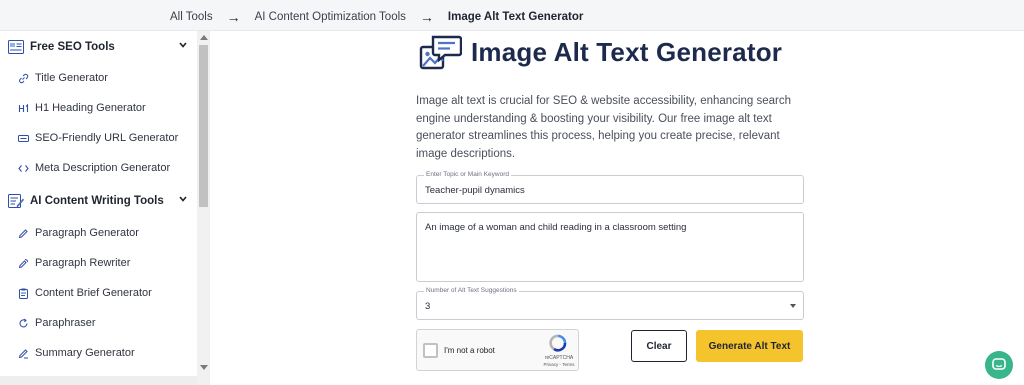 This screenshot has width=1024, height=385. I want to click on recaptcha-brand: reCAPTCHA, so click(559, 358).